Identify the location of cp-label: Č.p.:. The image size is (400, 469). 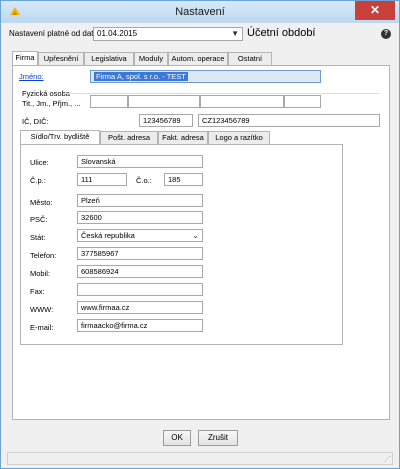
(38, 180).